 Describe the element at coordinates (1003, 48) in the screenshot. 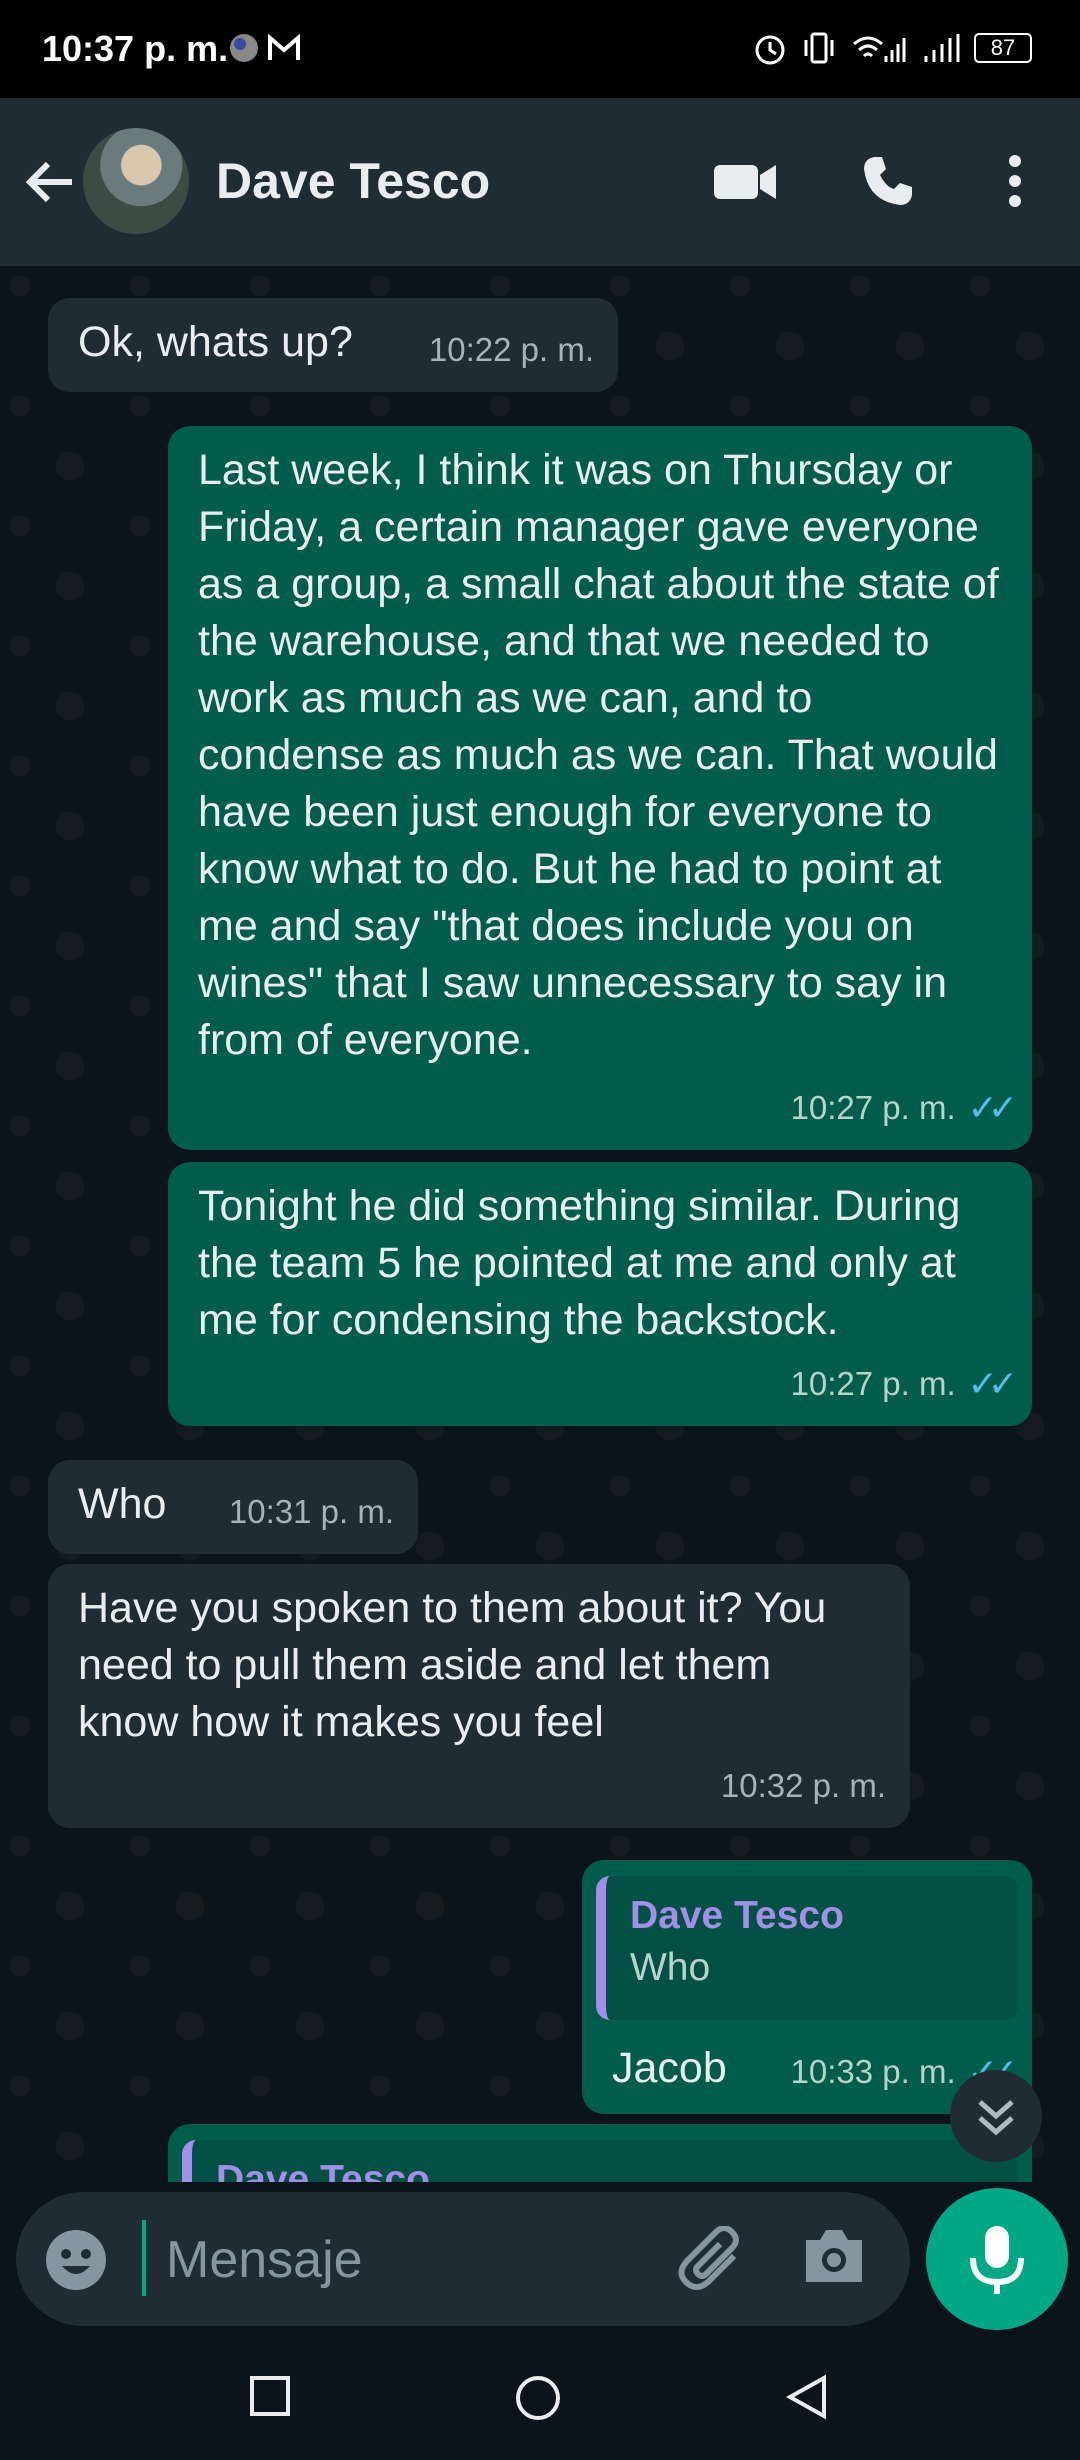

I see `battery-indicator: 87` at that location.